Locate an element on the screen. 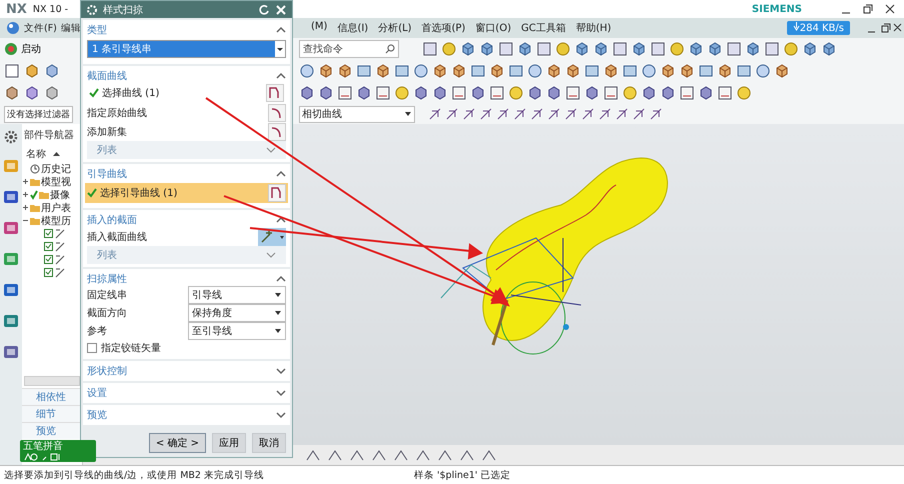 The image size is (904, 484). curve-icon is located at coordinates (277, 113).